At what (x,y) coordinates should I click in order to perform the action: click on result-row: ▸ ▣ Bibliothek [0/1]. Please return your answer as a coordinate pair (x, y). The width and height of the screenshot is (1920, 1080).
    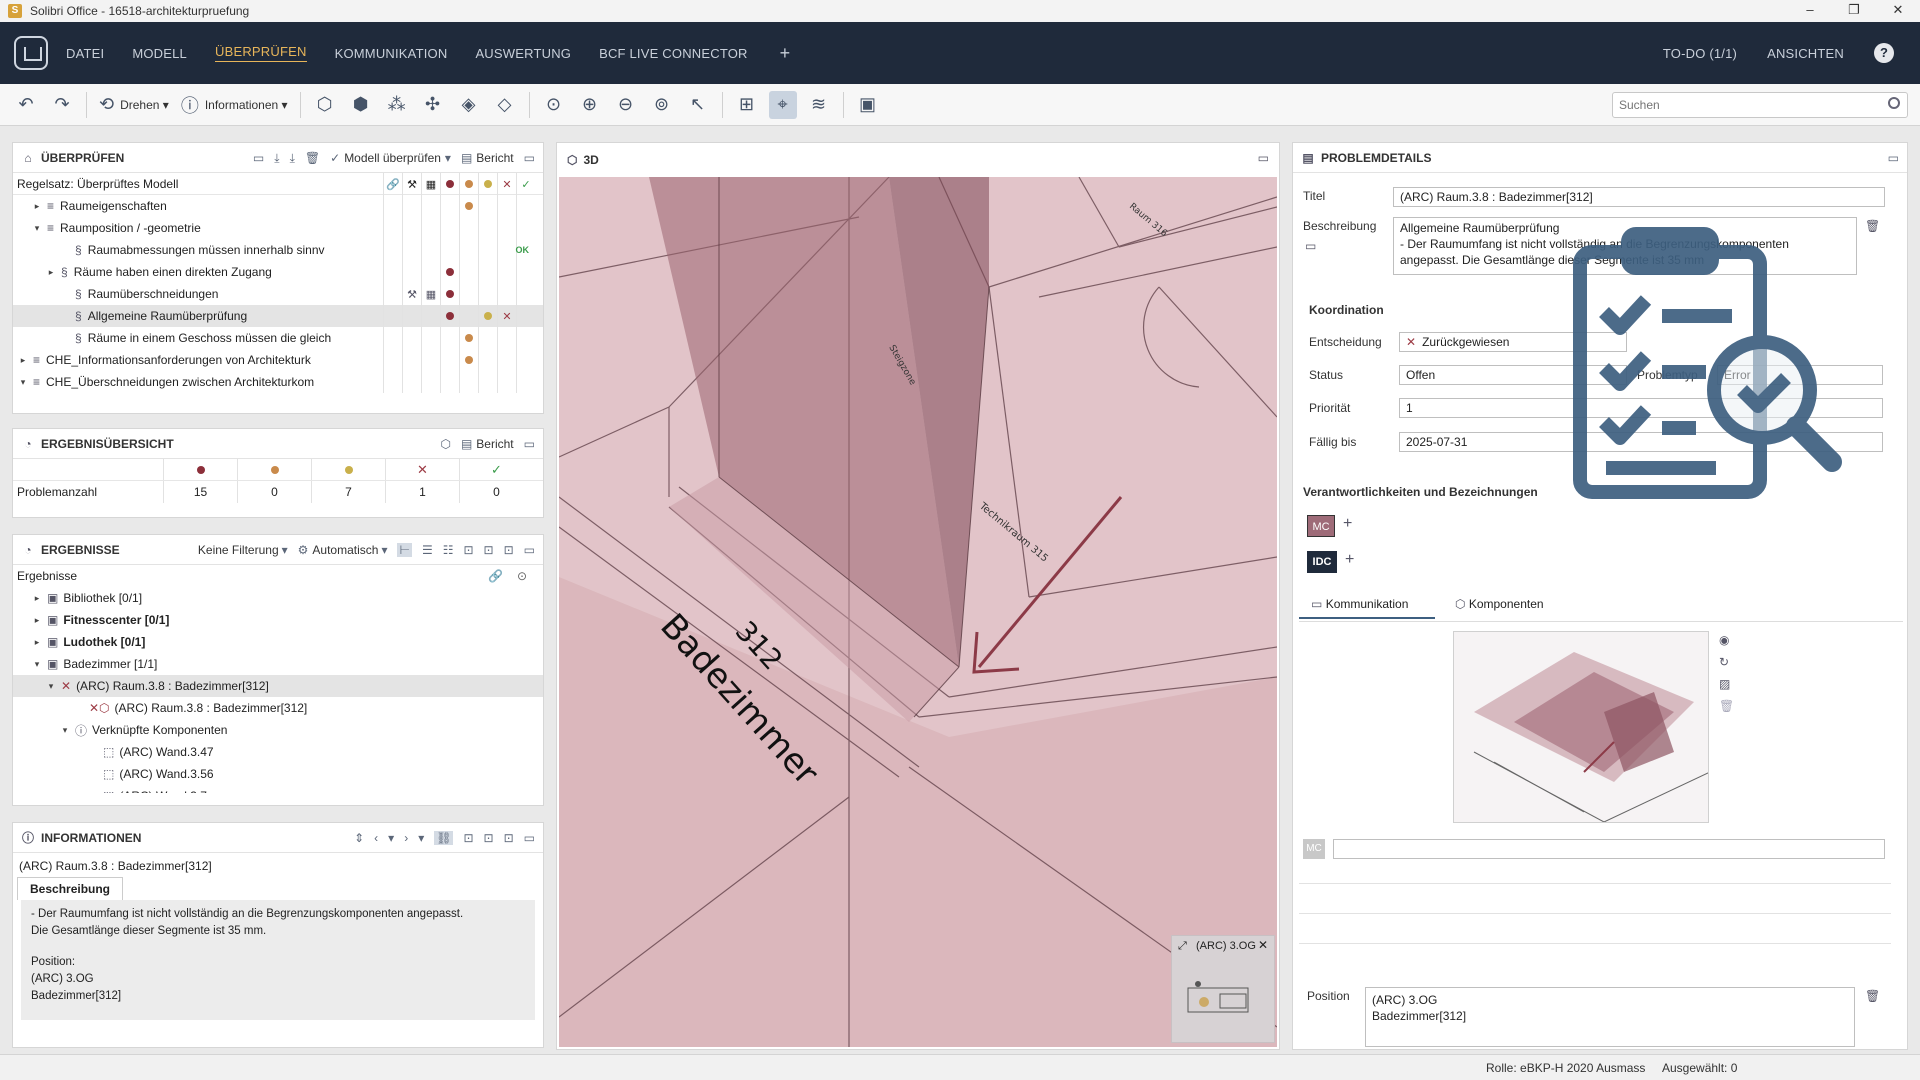
    Looking at the image, I should click on (278, 598).